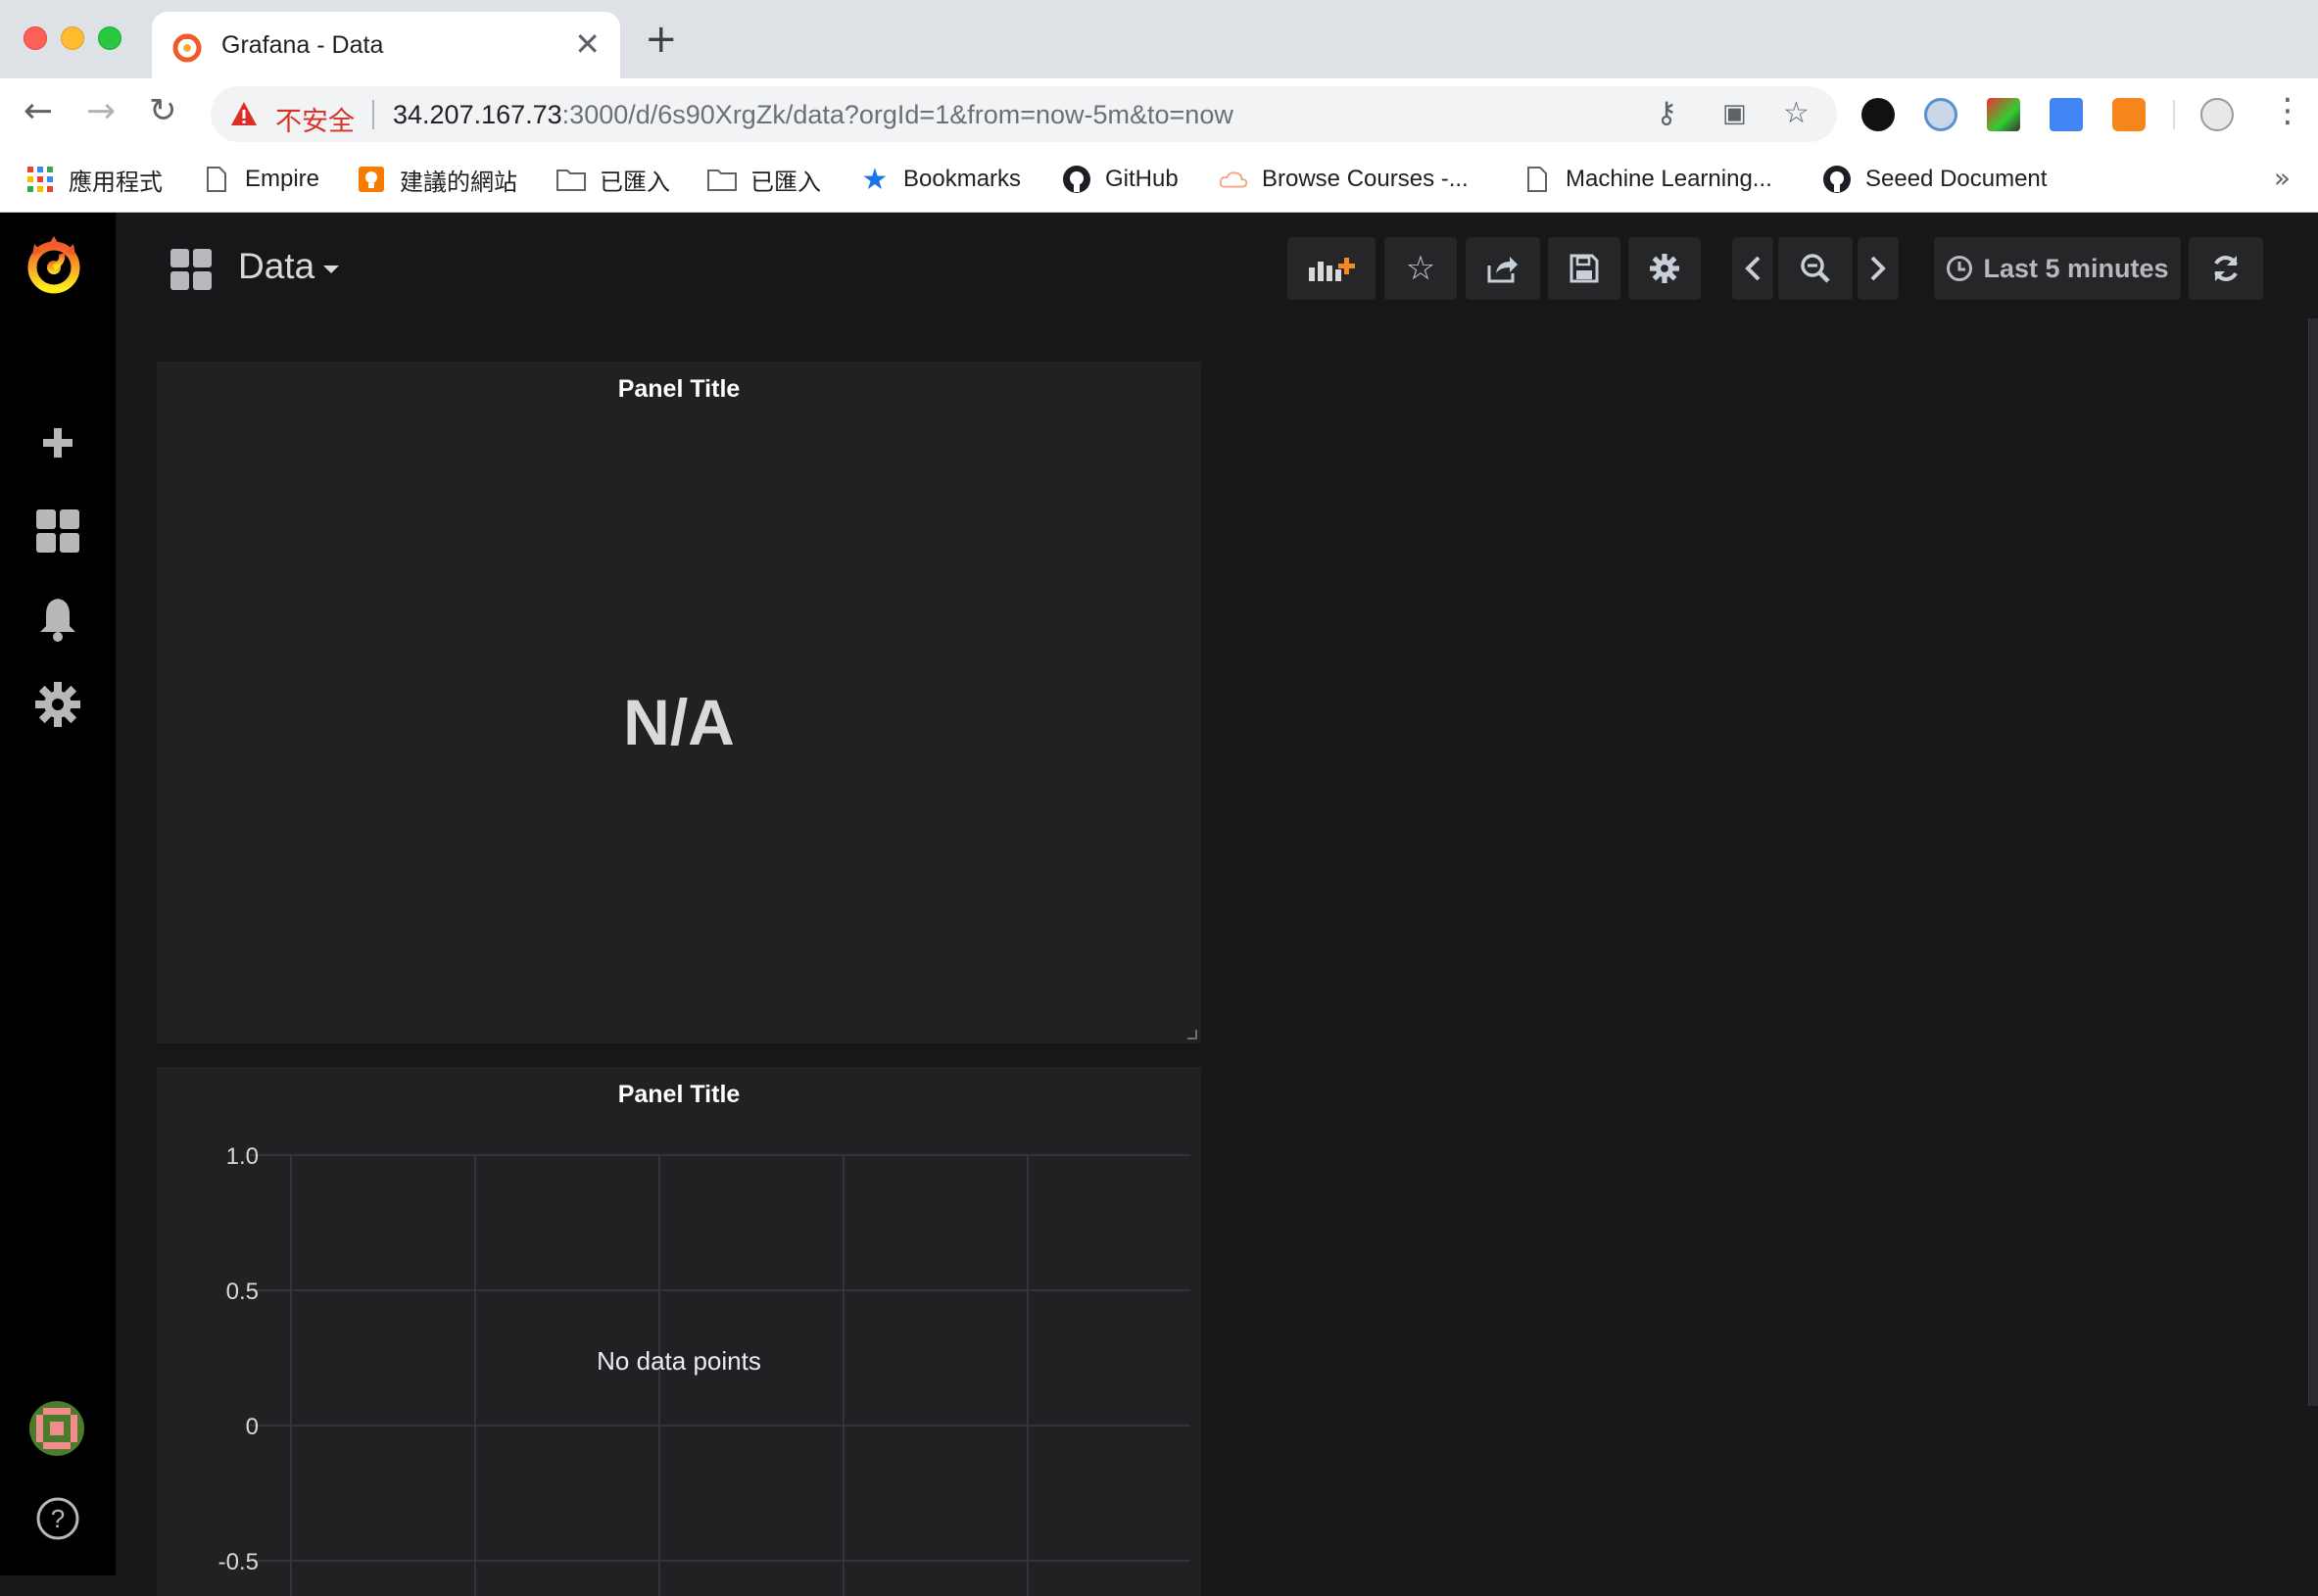  Describe the element at coordinates (1667, 113) in the screenshot. I see `key-icon: ⚷` at that location.